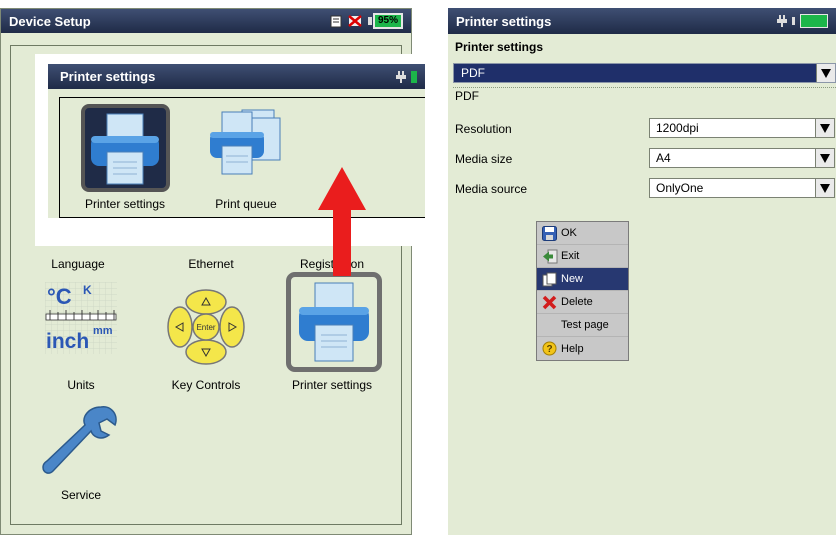 The image size is (836, 535). I want to click on service-label: Service, so click(80, 495).